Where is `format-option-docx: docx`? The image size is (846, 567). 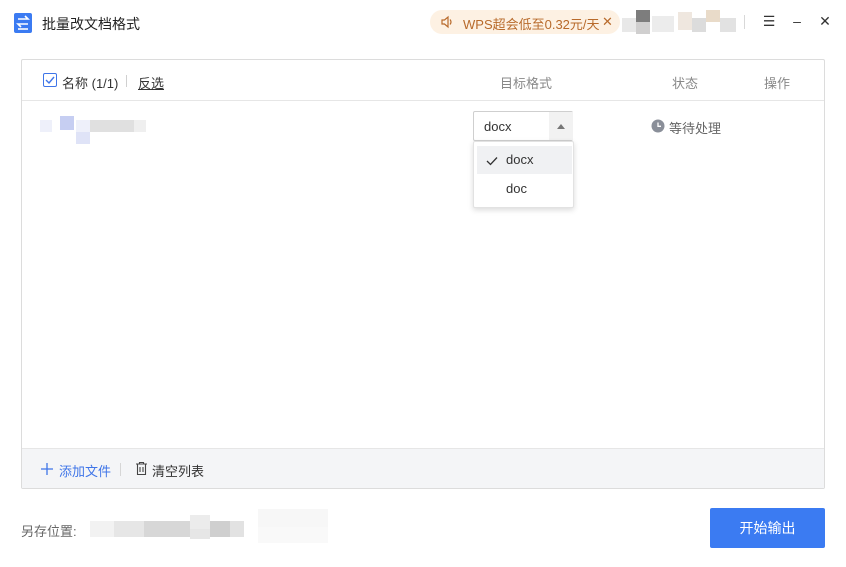
format-option-docx: docx is located at coordinates (524, 160).